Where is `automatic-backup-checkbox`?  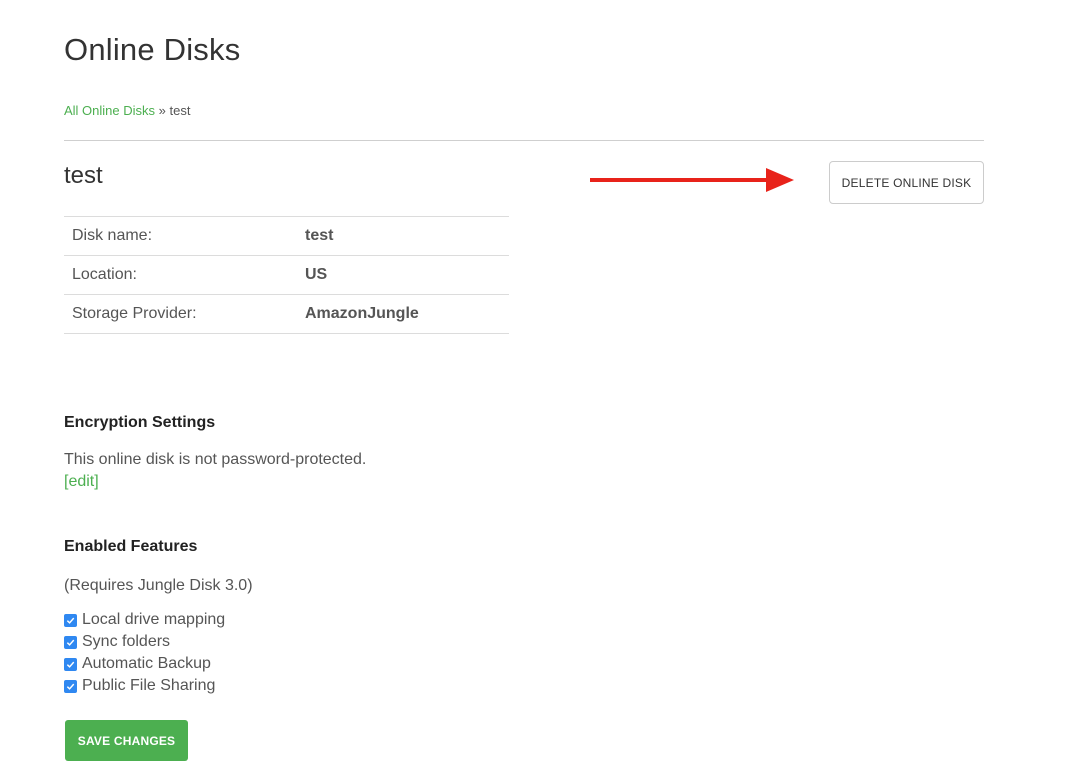
automatic-backup-checkbox is located at coordinates (70, 664).